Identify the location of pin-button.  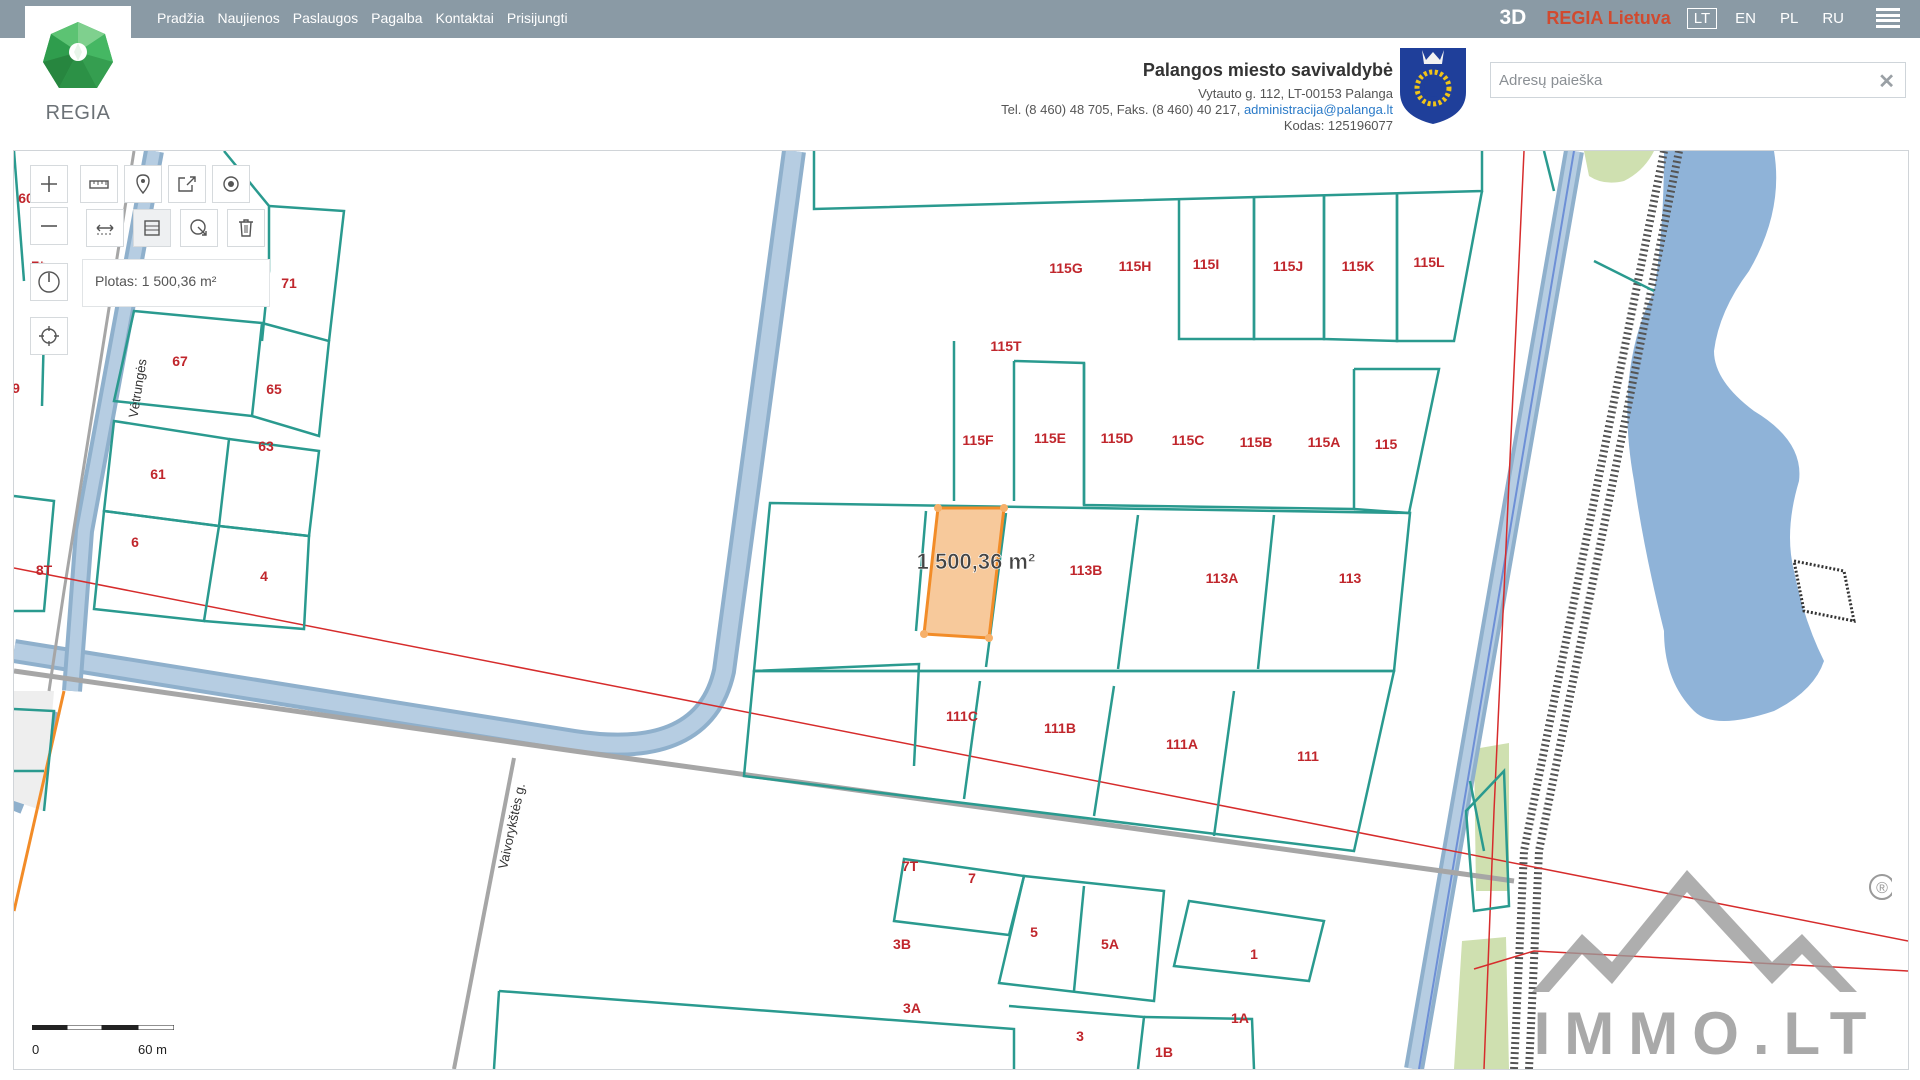
(143, 184).